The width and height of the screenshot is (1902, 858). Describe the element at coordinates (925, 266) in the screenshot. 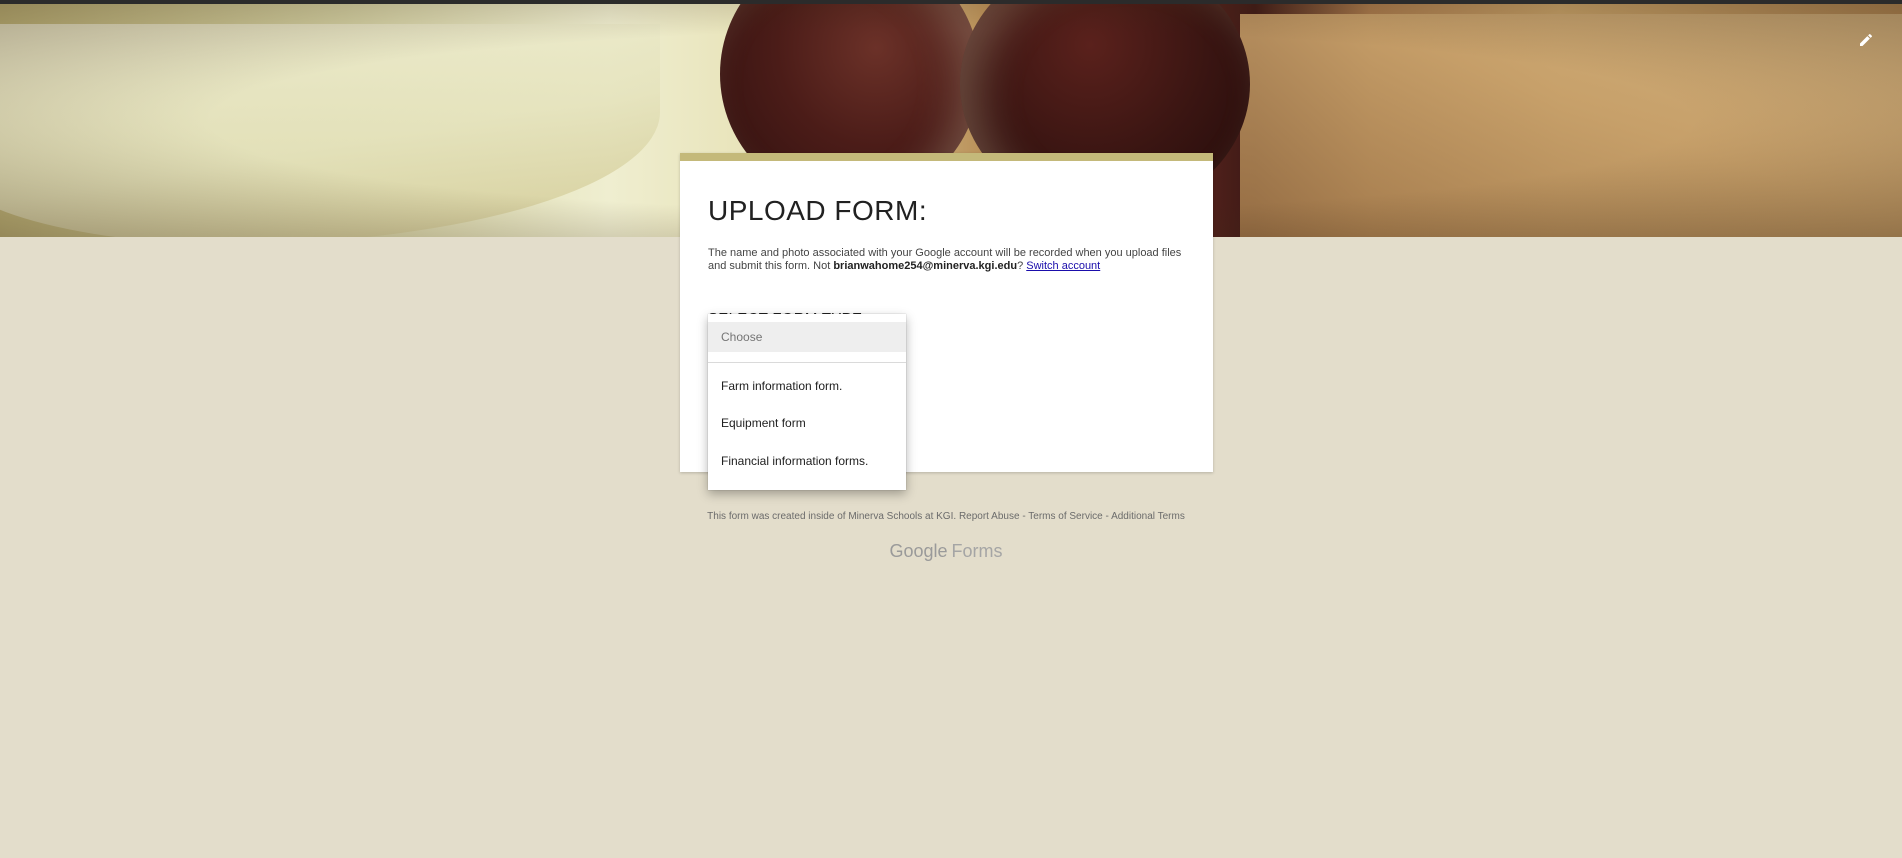

I see `account-email: brianwahome254@minerva.kgi.edu` at that location.